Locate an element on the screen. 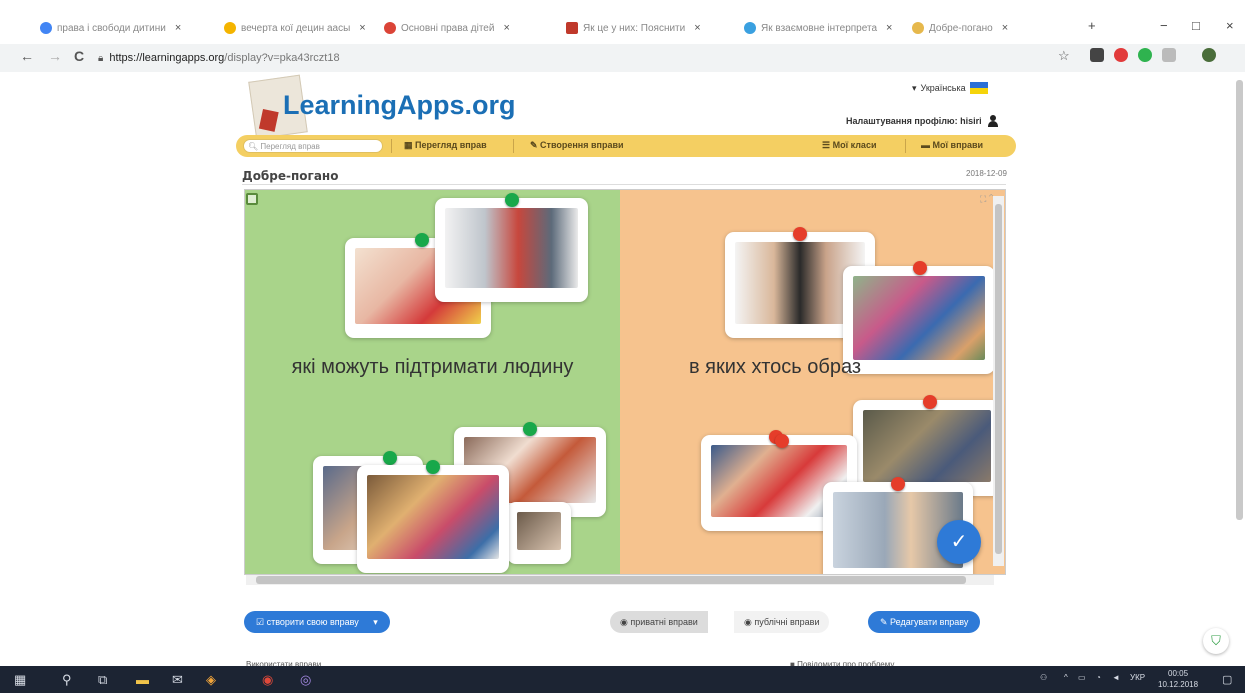 The height and width of the screenshot is (693, 1245). search-icon: ⚲ is located at coordinates (67, 680).